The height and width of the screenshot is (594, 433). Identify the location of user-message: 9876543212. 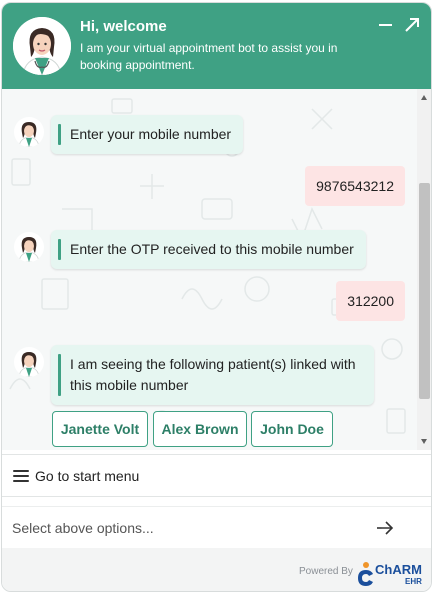
(355, 186).